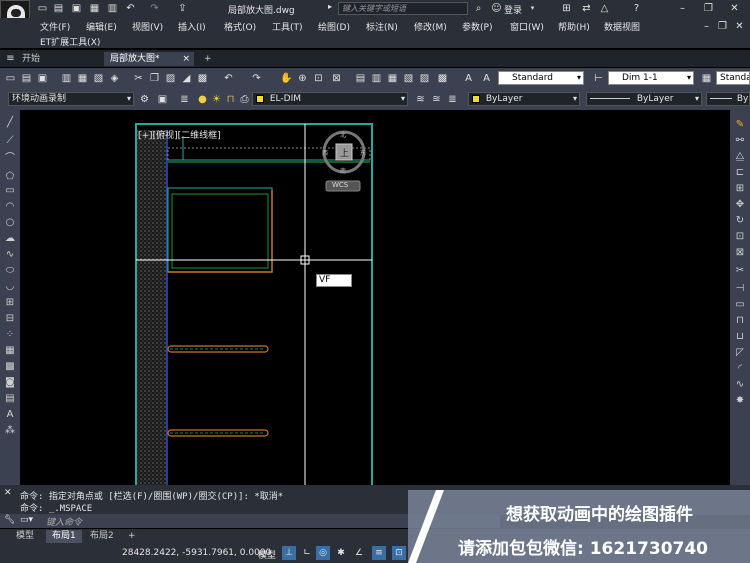 The image size is (750, 563). Describe the element at coordinates (58, 8) in the screenshot. I see `open-file-icon: ▤` at that location.